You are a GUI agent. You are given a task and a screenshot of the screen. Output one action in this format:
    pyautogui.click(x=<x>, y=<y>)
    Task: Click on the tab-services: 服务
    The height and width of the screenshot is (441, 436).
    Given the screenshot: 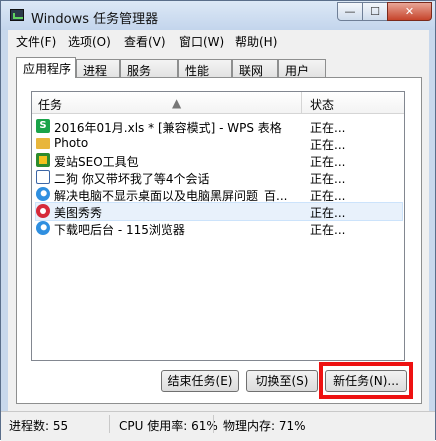 What is the action you would take?
    pyautogui.click(x=149, y=68)
    